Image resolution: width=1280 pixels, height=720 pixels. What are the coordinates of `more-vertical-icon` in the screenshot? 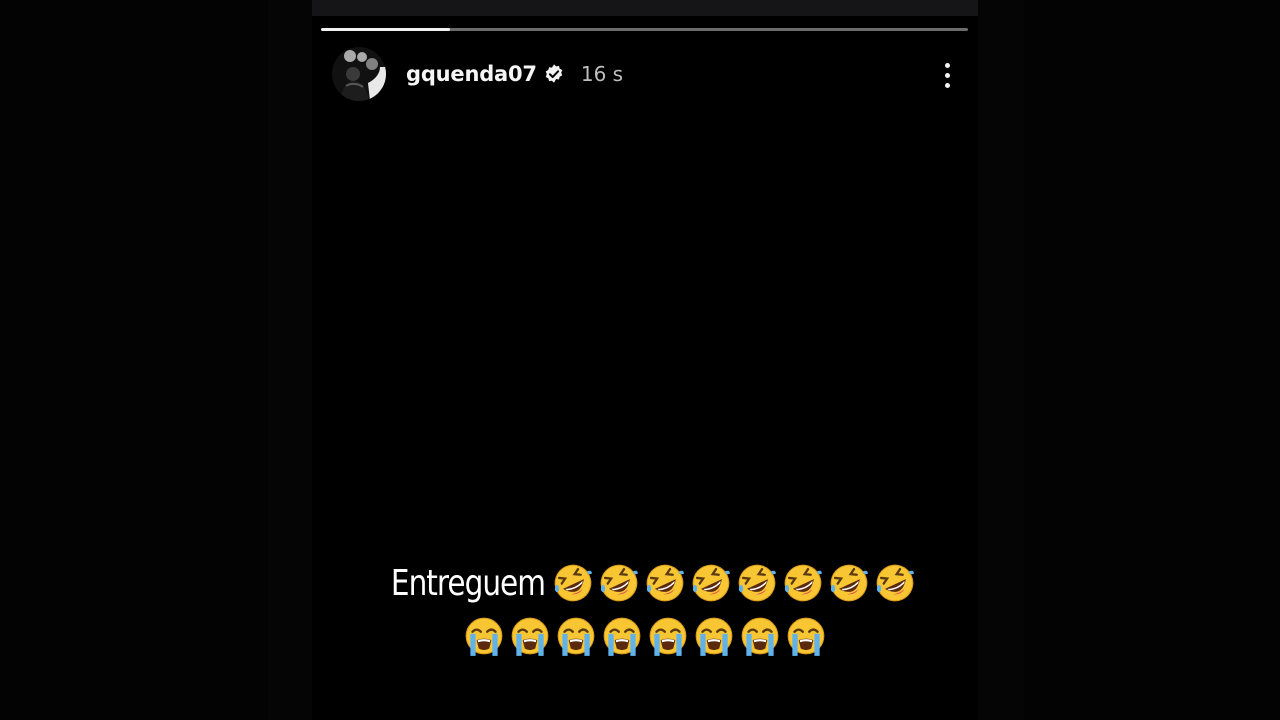 It's located at (947, 65).